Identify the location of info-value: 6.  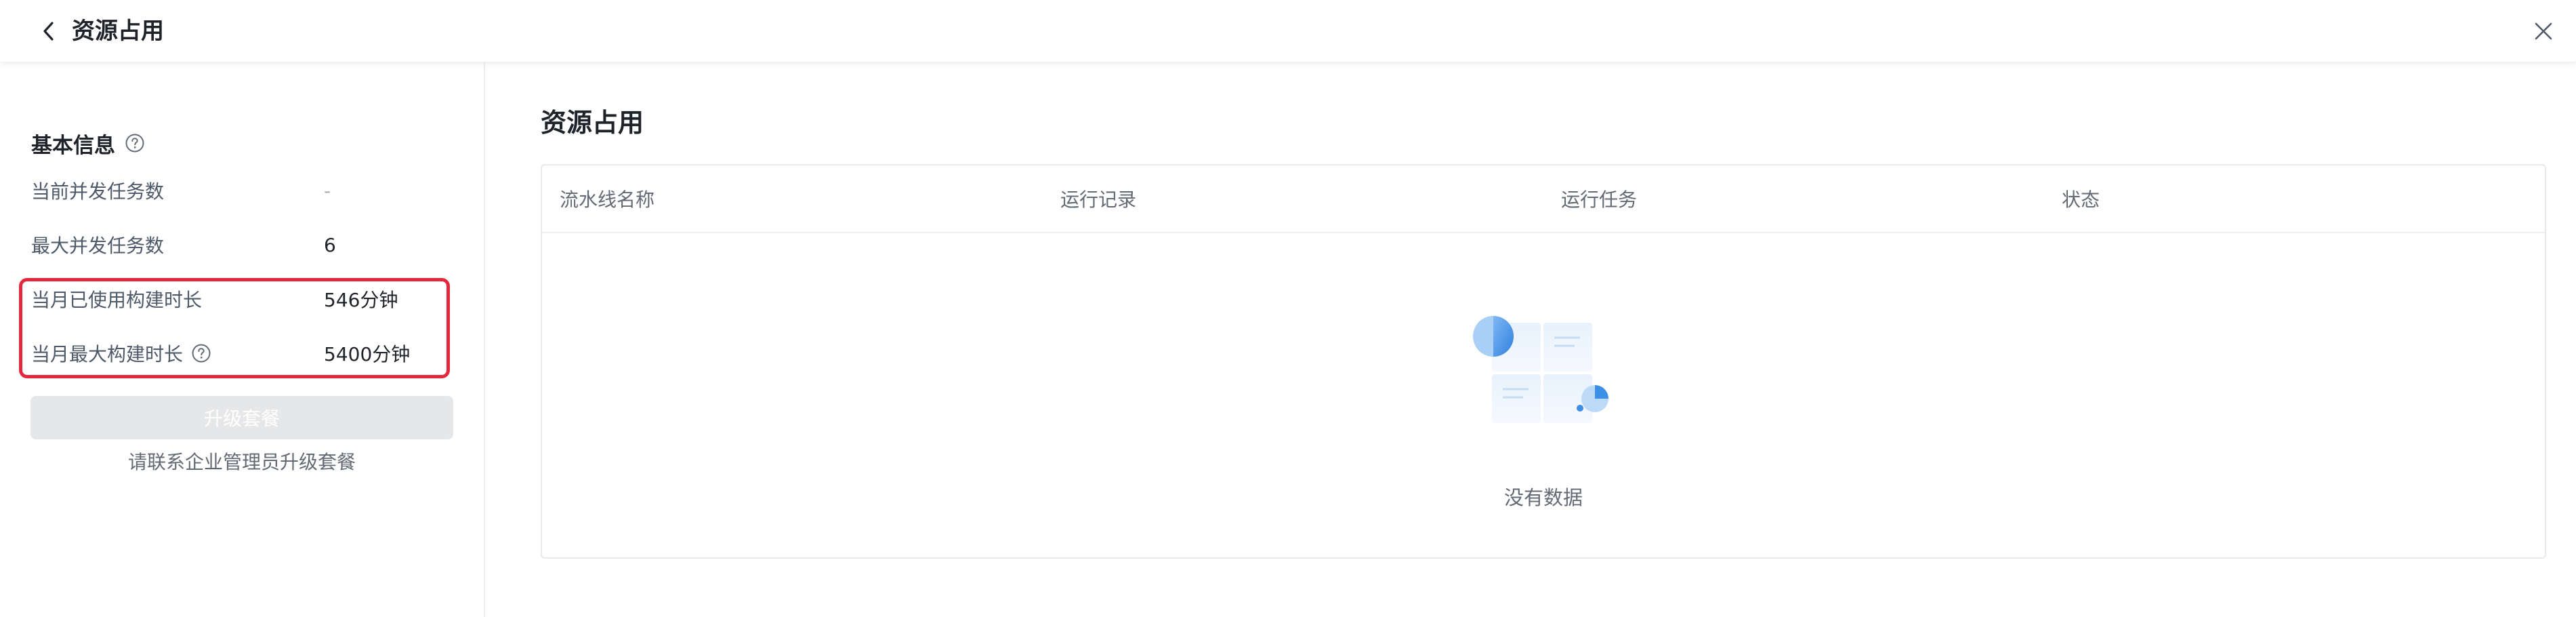
(330, 245).